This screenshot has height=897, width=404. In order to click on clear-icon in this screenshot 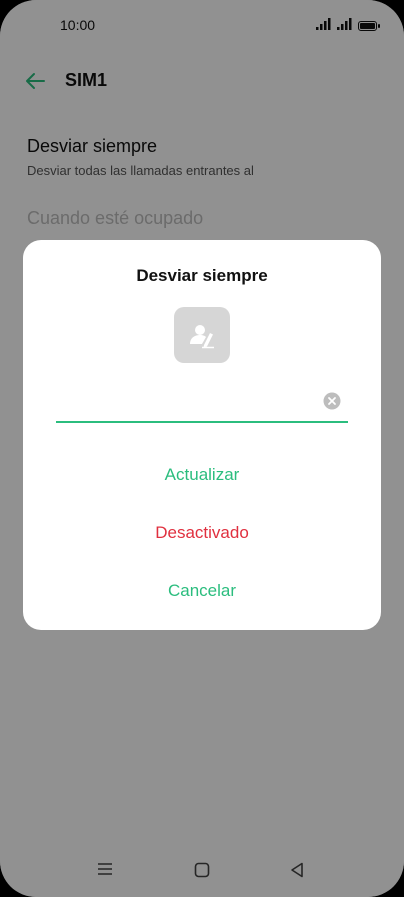, I will do `click(332, 401)`.